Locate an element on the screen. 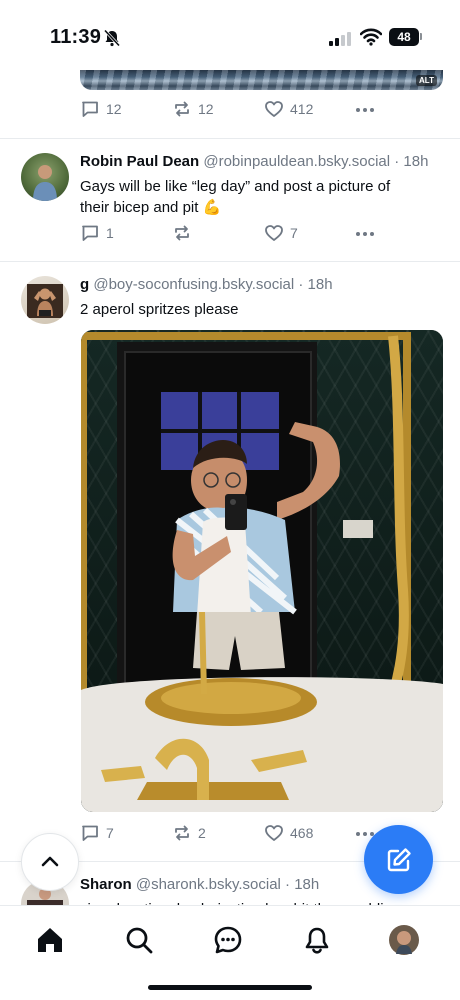 The height and width of the screenshot is (1000, 460). search-icon is located at coordinates (139, 940).